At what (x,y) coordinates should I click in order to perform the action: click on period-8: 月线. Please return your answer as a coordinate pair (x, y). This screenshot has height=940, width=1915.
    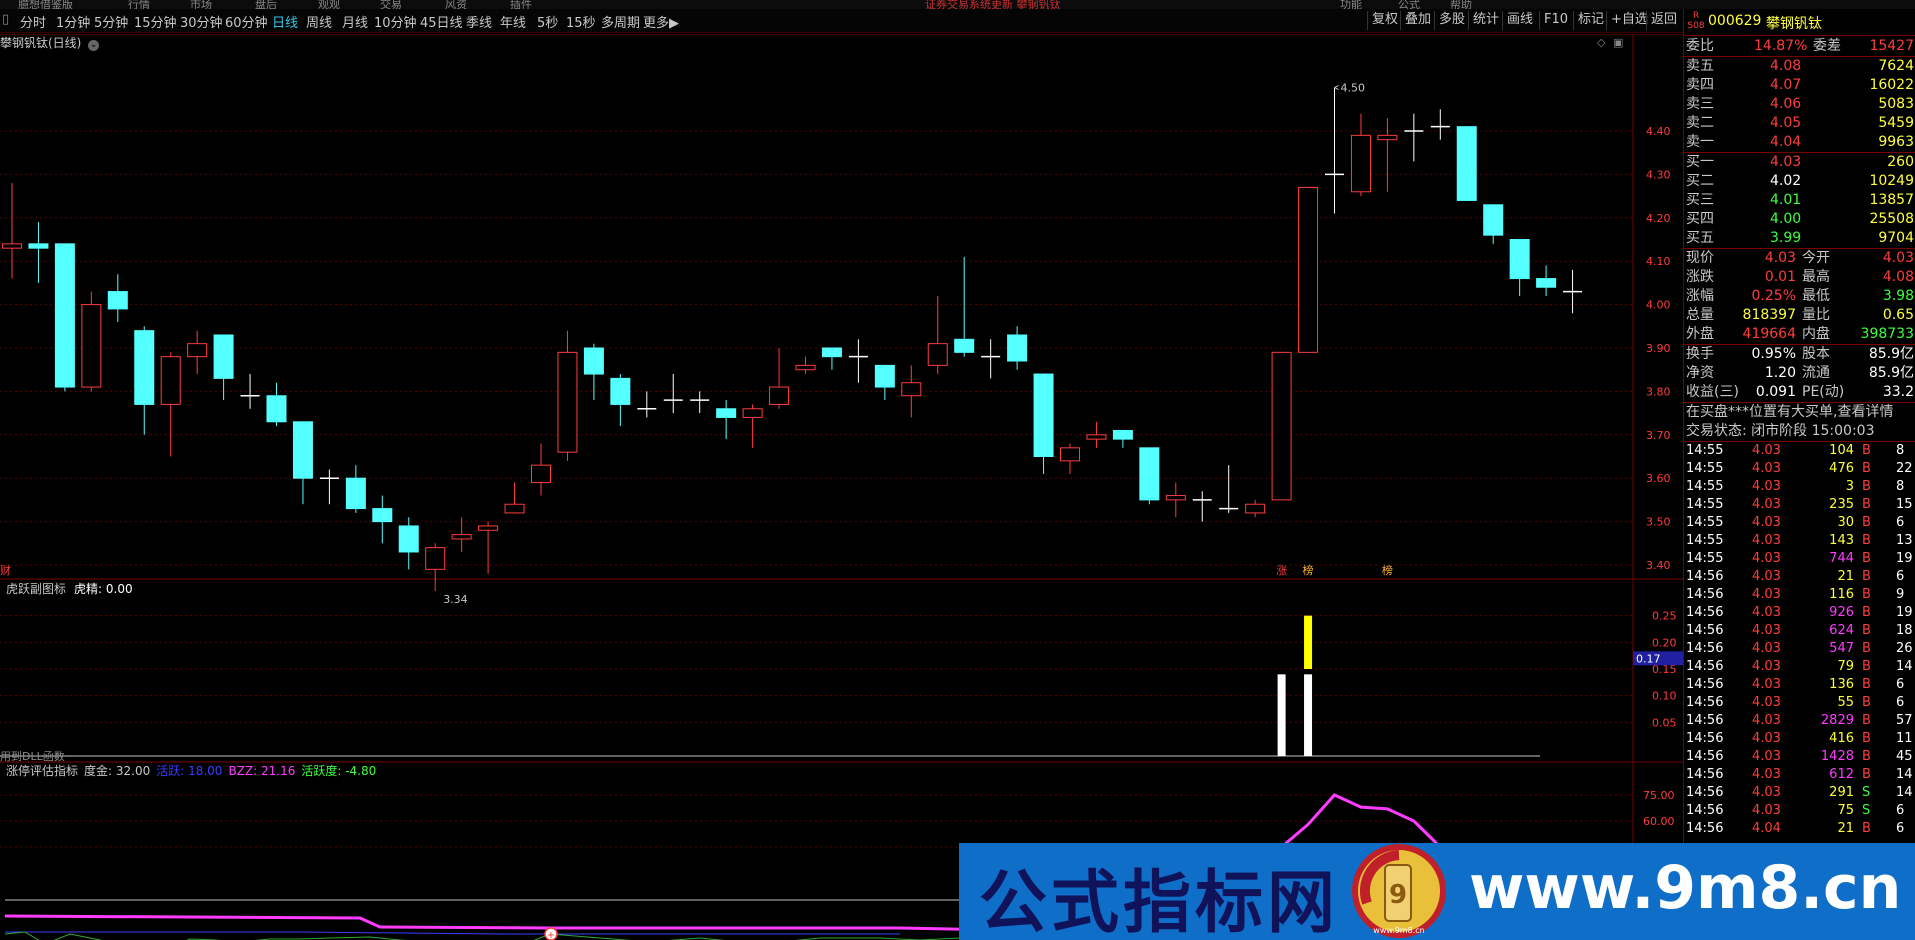
    Looking at the image, I should click on (355, 21).